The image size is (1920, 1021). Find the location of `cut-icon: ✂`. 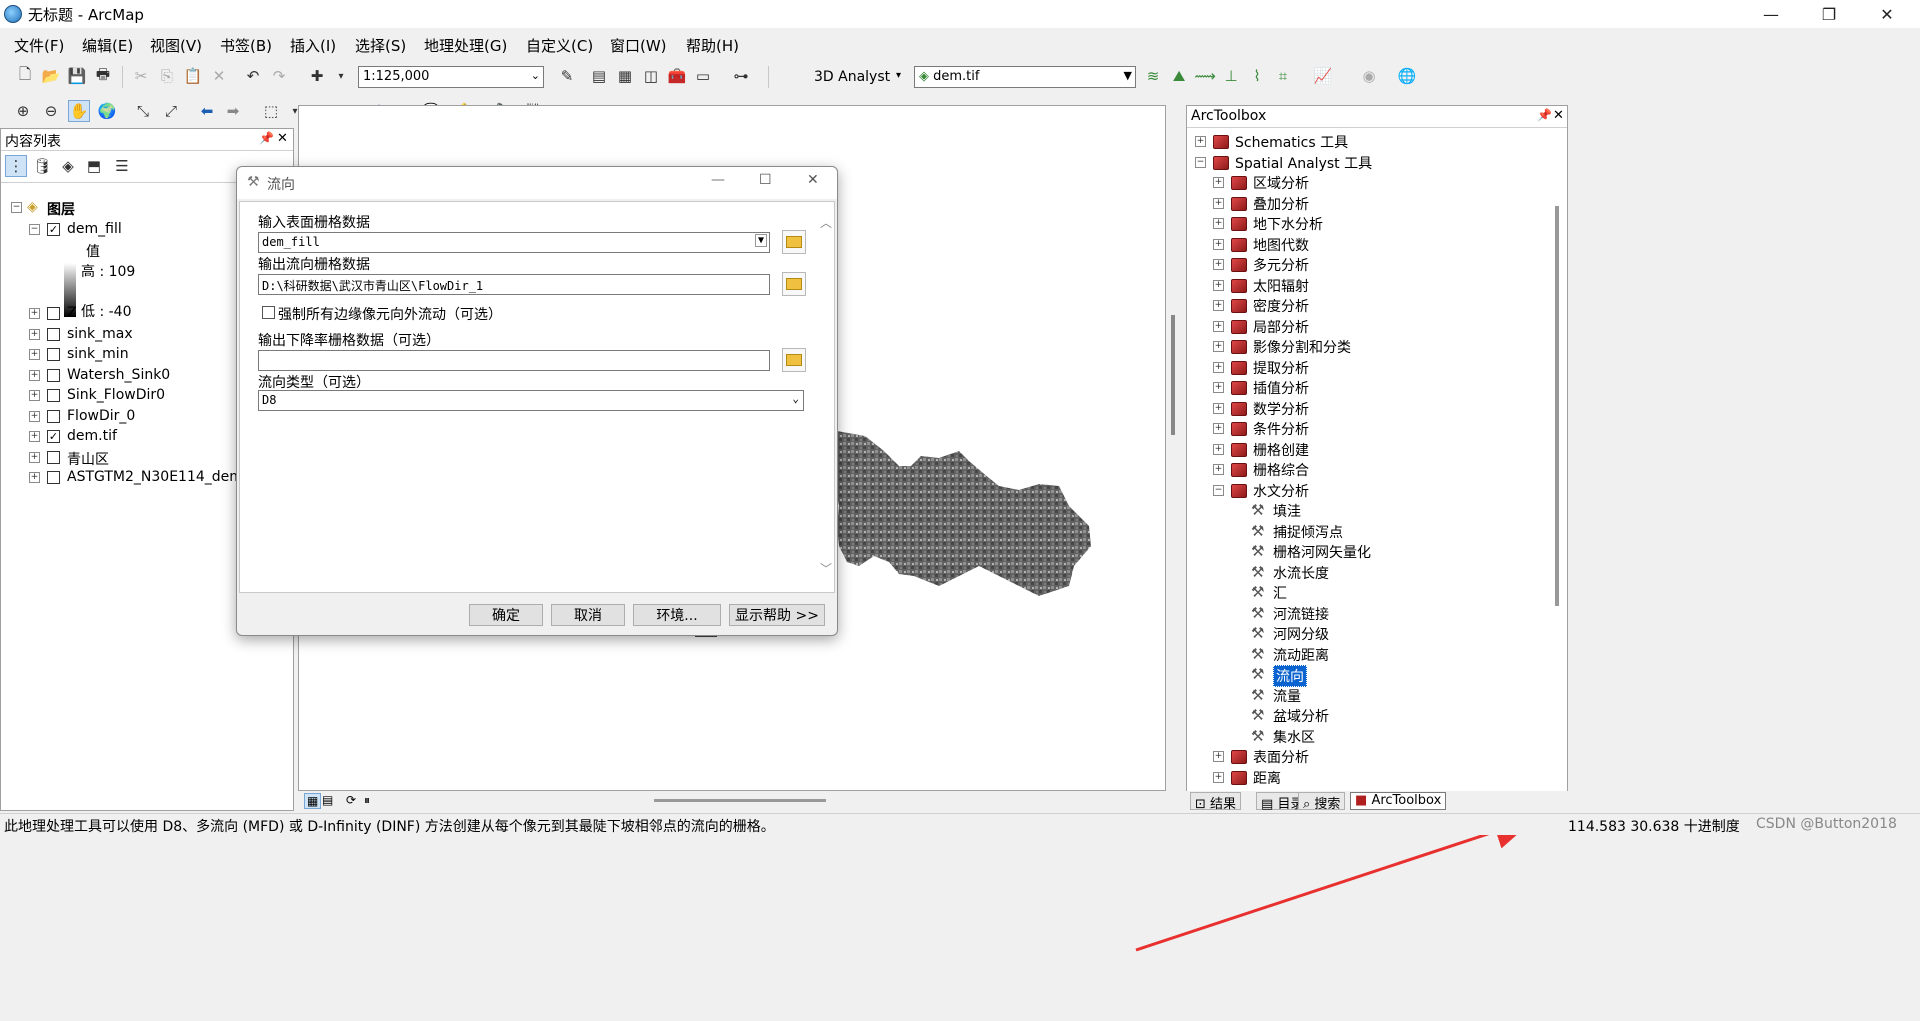

cut-icon: ✂ is located at coordinates (141, 76).